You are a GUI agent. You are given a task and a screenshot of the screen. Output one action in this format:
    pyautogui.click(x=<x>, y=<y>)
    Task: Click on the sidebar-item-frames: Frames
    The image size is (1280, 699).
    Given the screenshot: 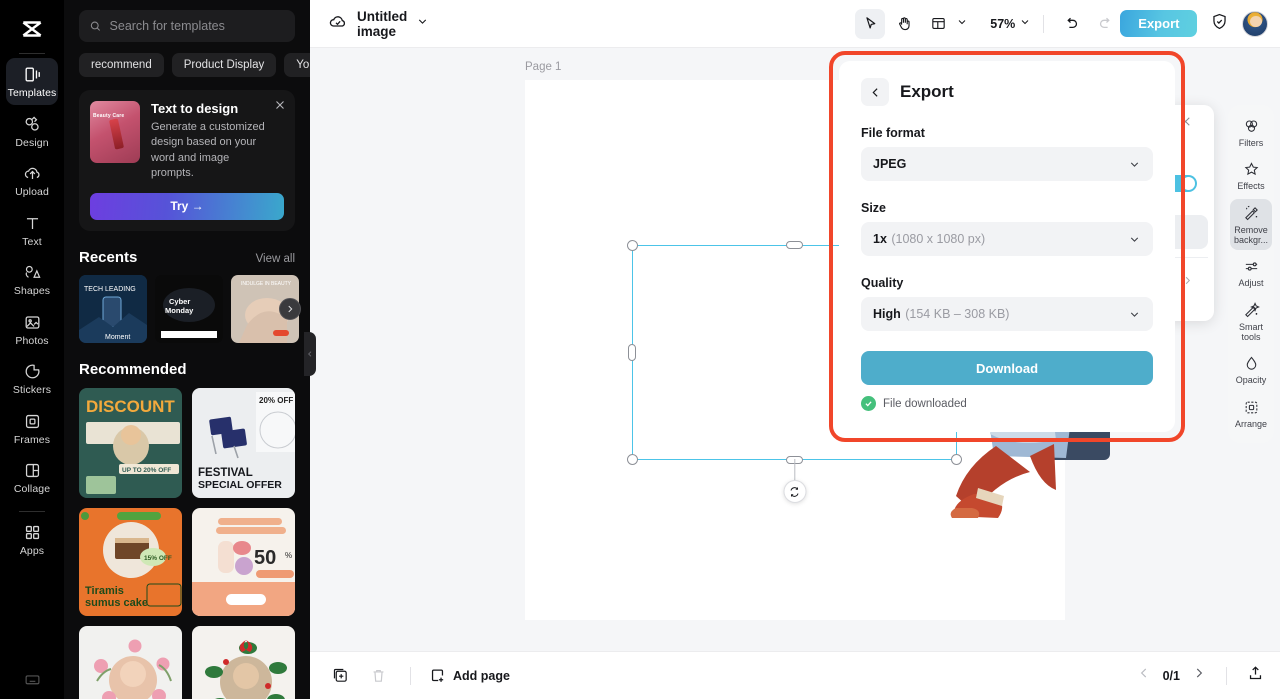 What is the action you would take?
    pyautogui.click(x=32, y=428)
    